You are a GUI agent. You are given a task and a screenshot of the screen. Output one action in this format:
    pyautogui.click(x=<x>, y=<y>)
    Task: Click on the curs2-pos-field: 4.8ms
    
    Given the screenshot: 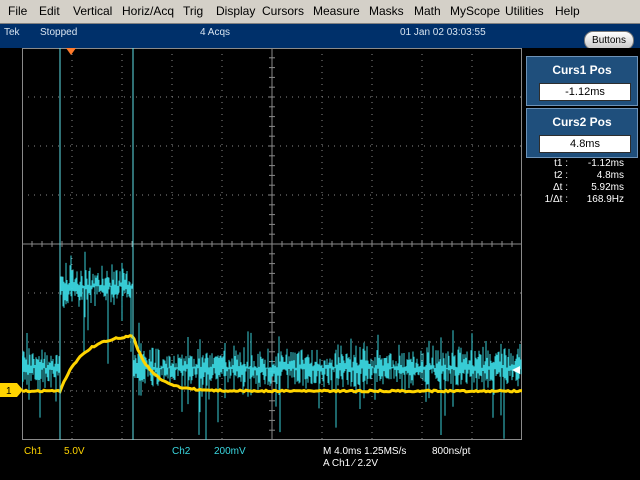 What is the action you would take?
    pyautogui.click(x=585, y=144)
    